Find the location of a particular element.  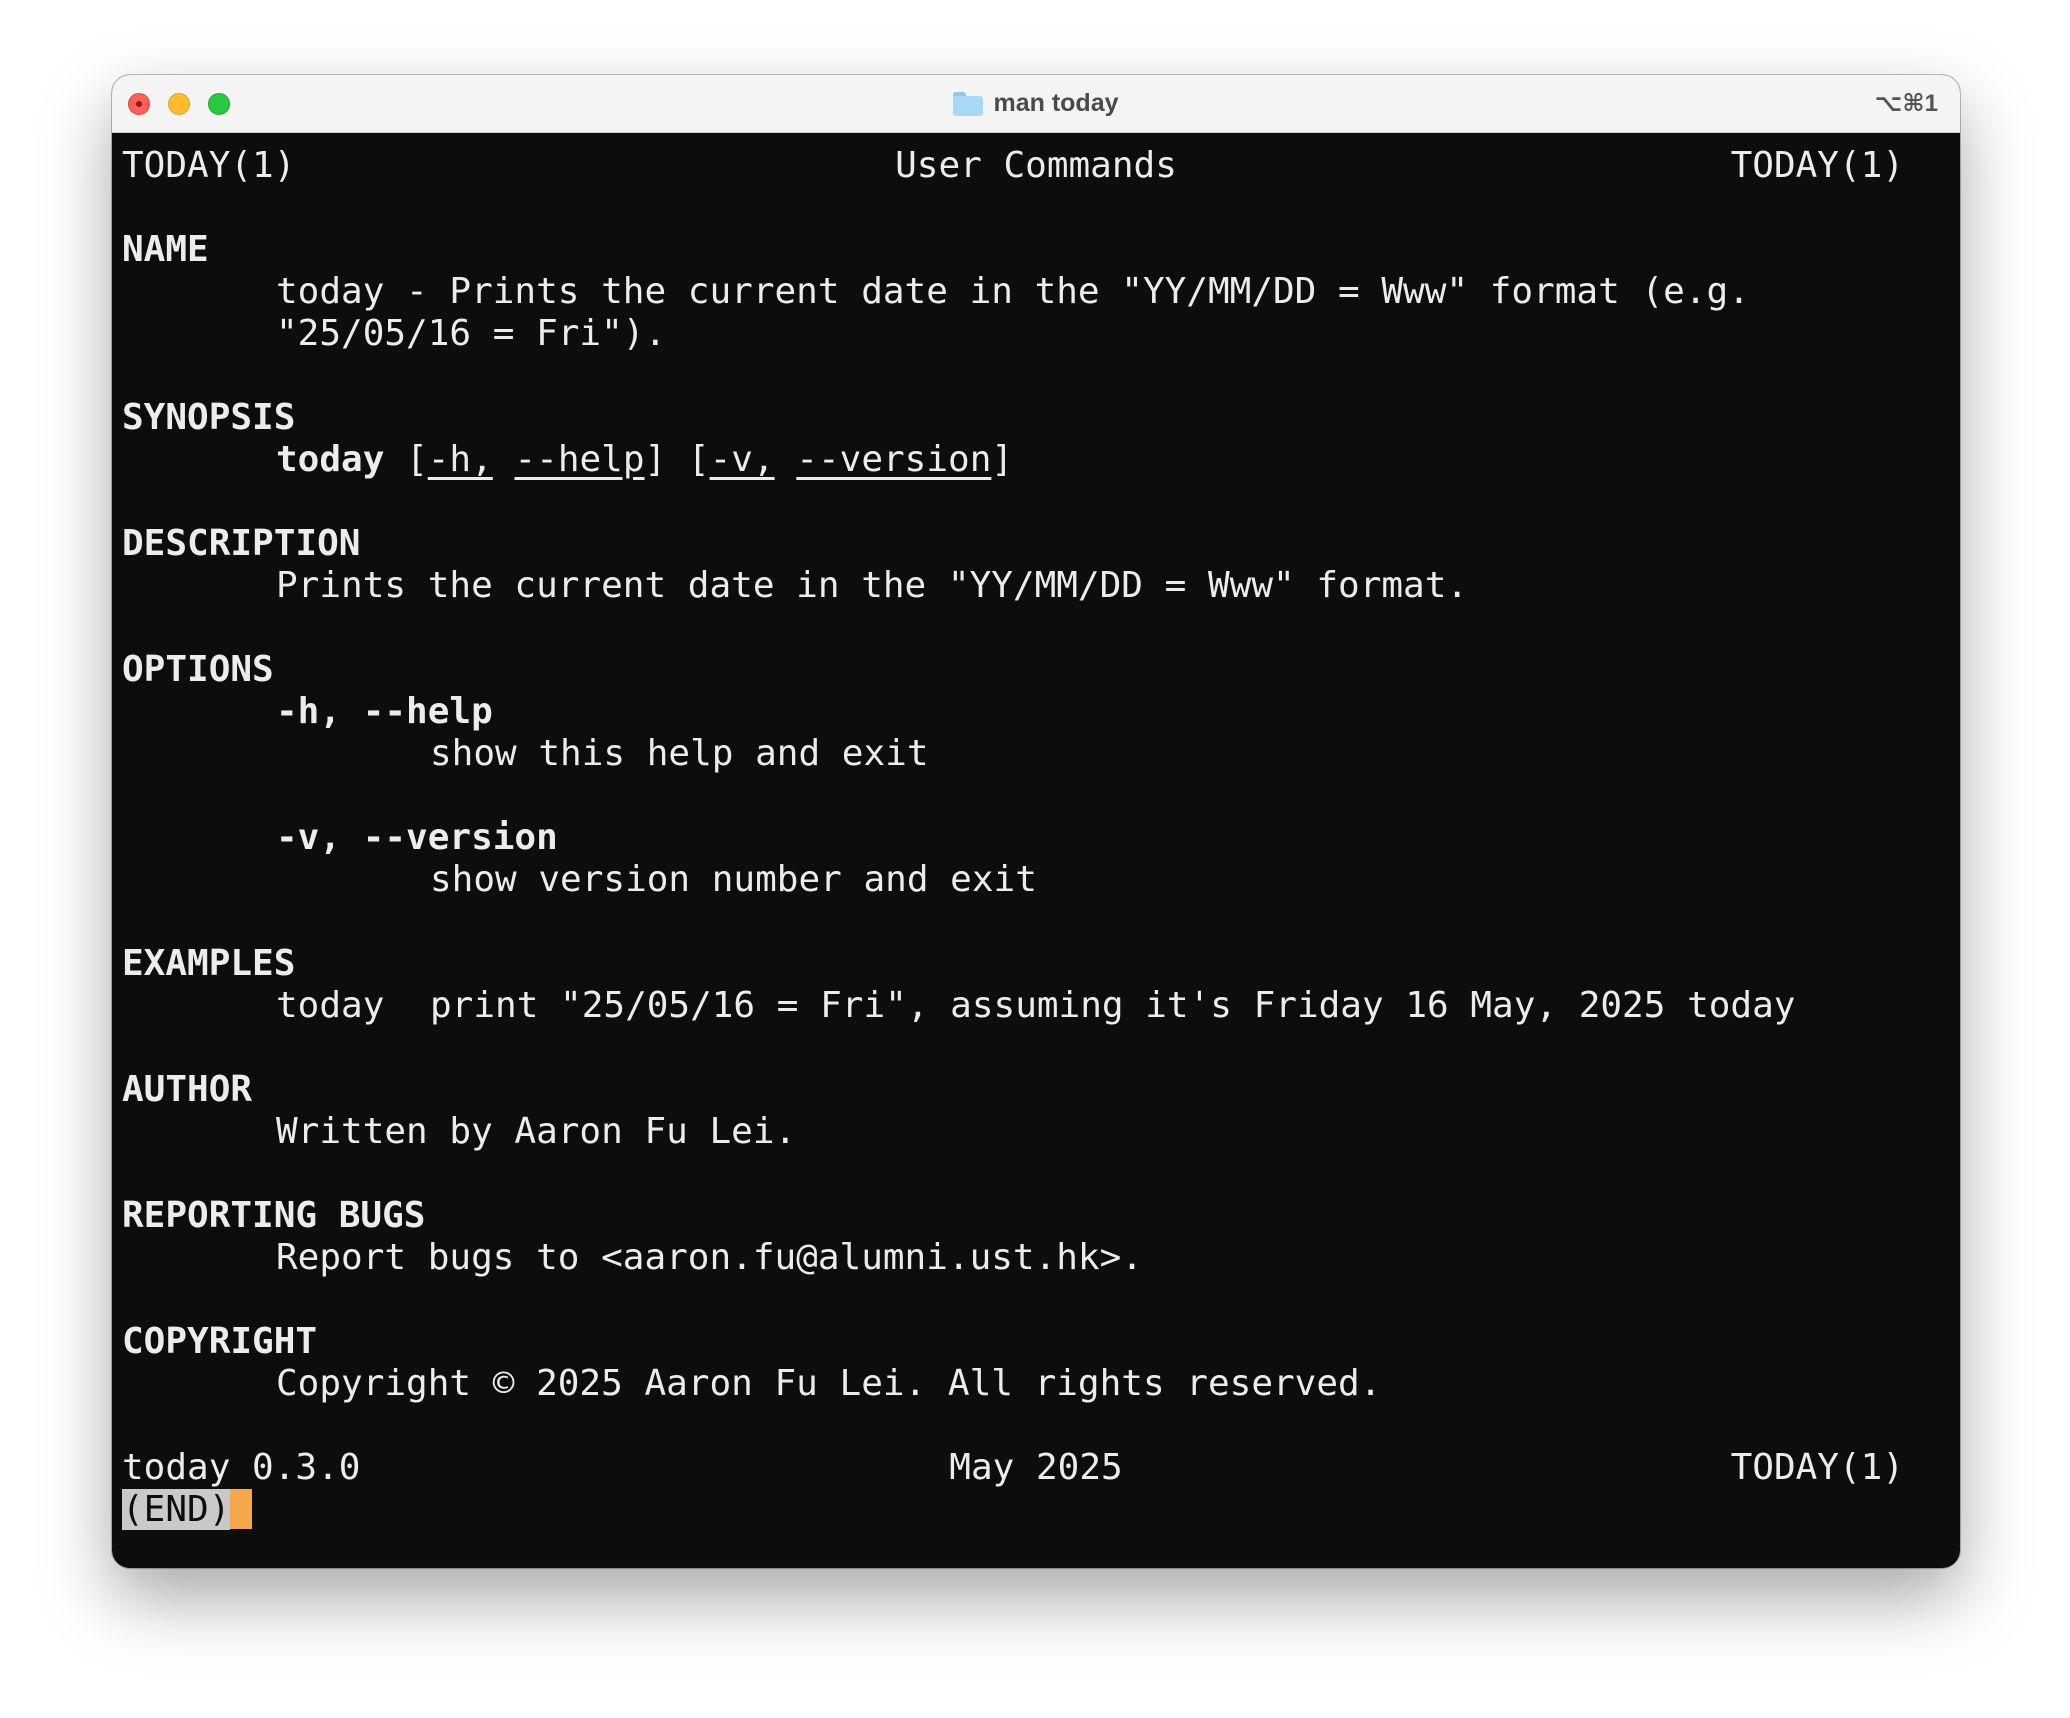

name-line-2: "25/05/16 = Fri"). is located at coordinates (471, 333).